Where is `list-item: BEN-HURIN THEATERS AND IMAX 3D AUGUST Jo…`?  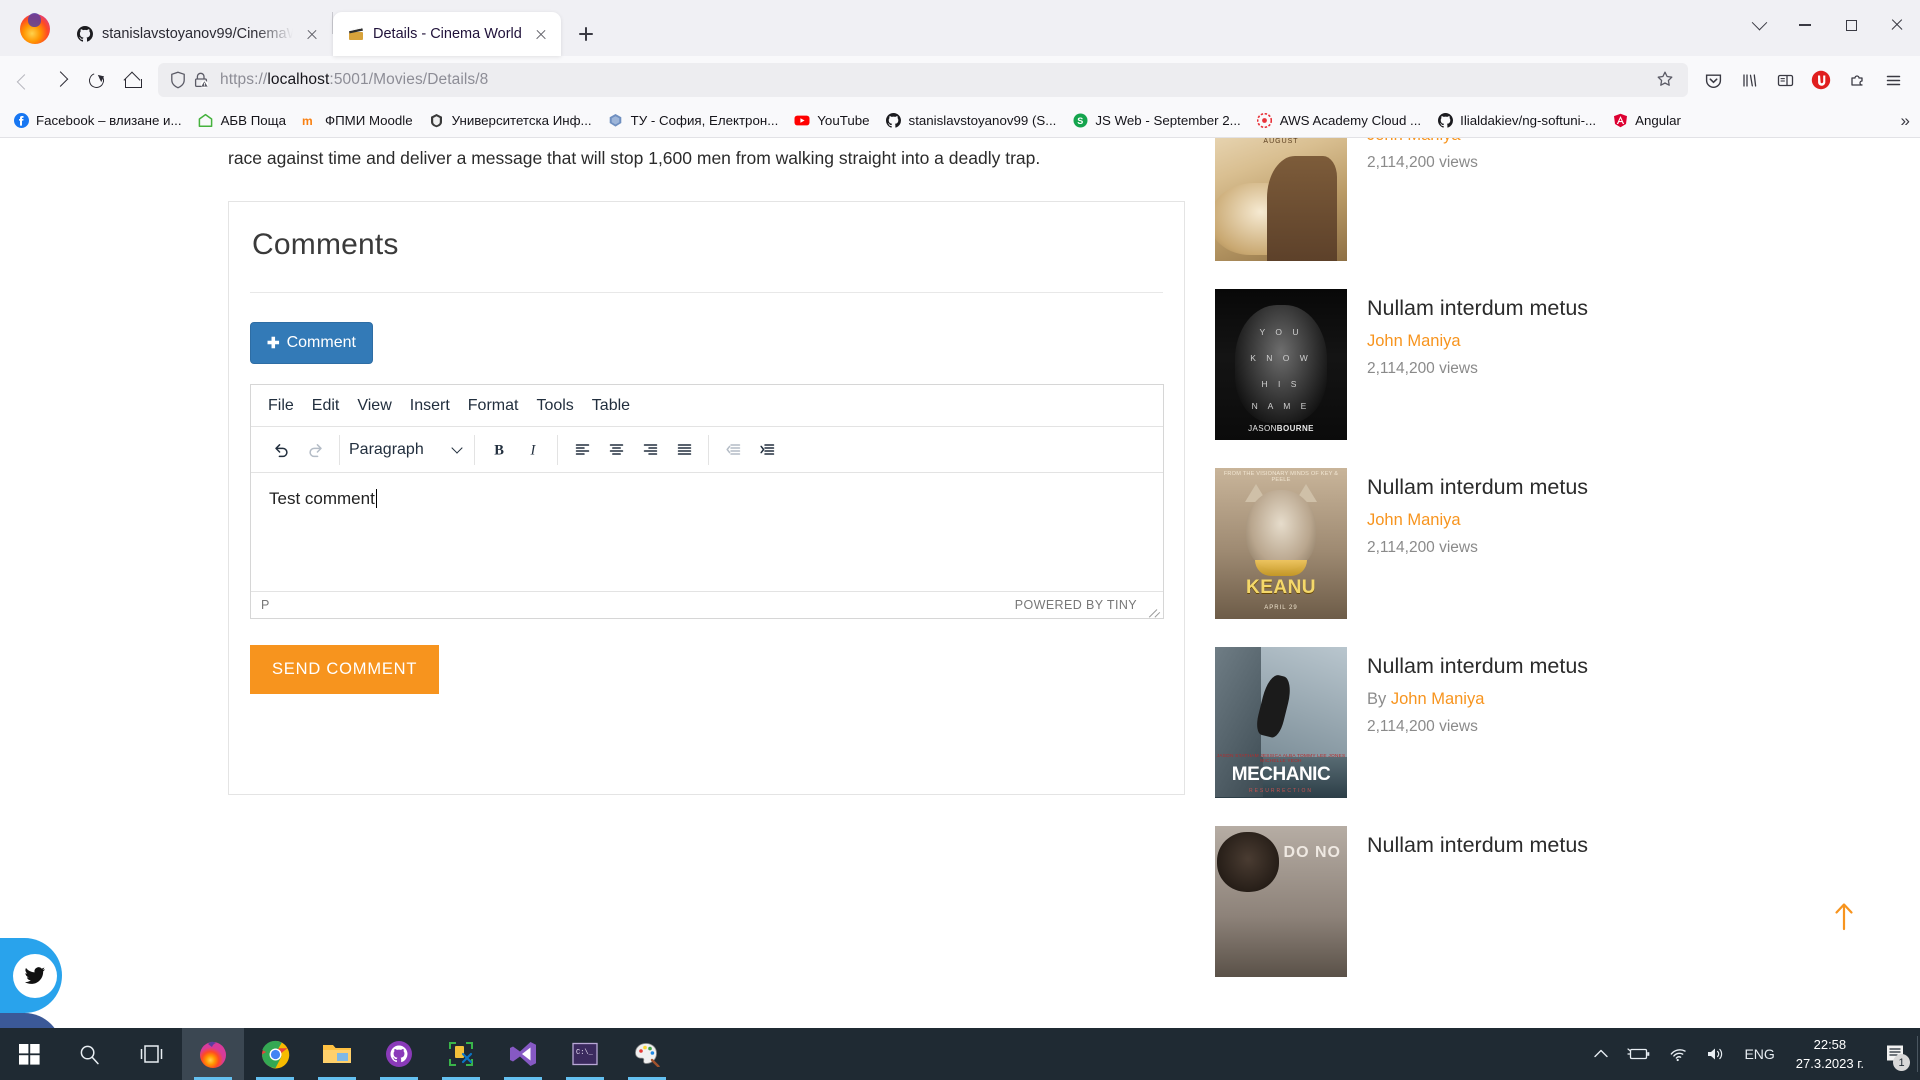
list-item: BEN-HURIN THEATERS AND IMAX 3D AUGUST Jo… is located at coordinates (1567, 199).